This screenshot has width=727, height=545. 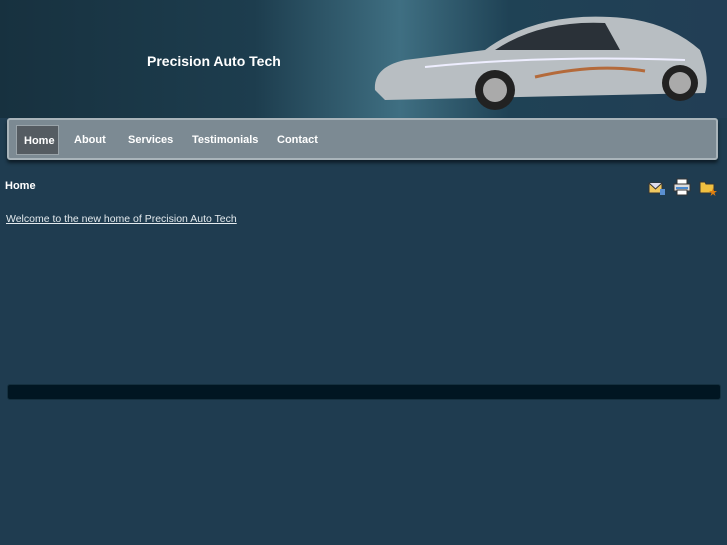 What do you see at coordinates (90, 140) in the screenshot?
I see `nav-about: About` at bounding box center [90, 140].